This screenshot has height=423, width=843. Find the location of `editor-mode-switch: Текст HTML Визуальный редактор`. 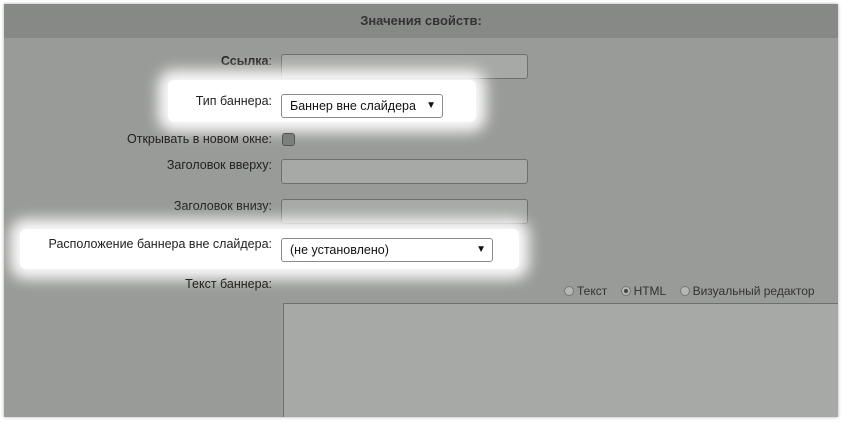

editor-mode-switch: Текст HTML Визуальный редактор is located at coordinates (694, 291).